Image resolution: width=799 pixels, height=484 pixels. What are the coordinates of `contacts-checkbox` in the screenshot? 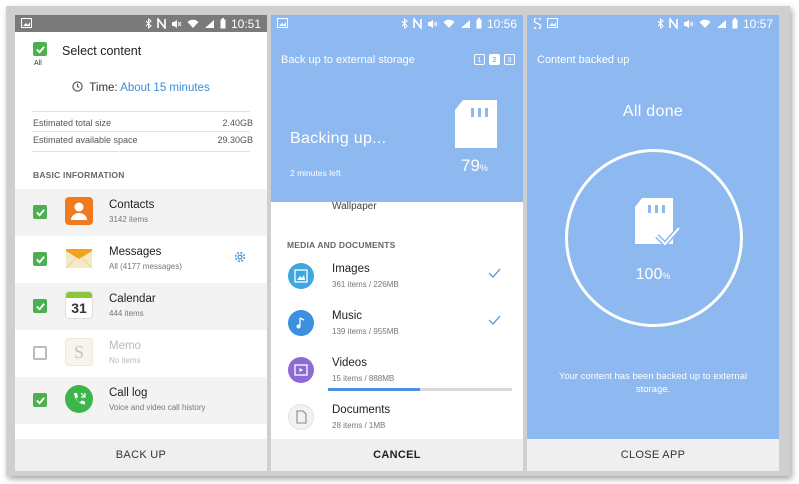 It's located at (40, 212).